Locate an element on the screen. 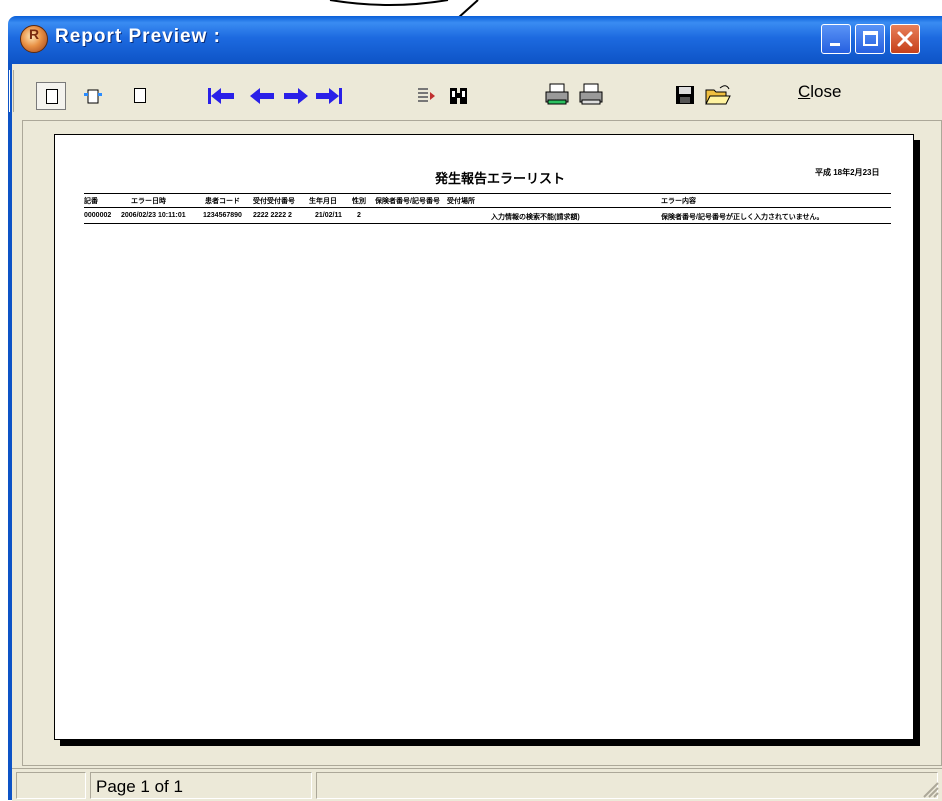 The image size is (942, 801). maximize-icon is located at coordinates (870, 38).